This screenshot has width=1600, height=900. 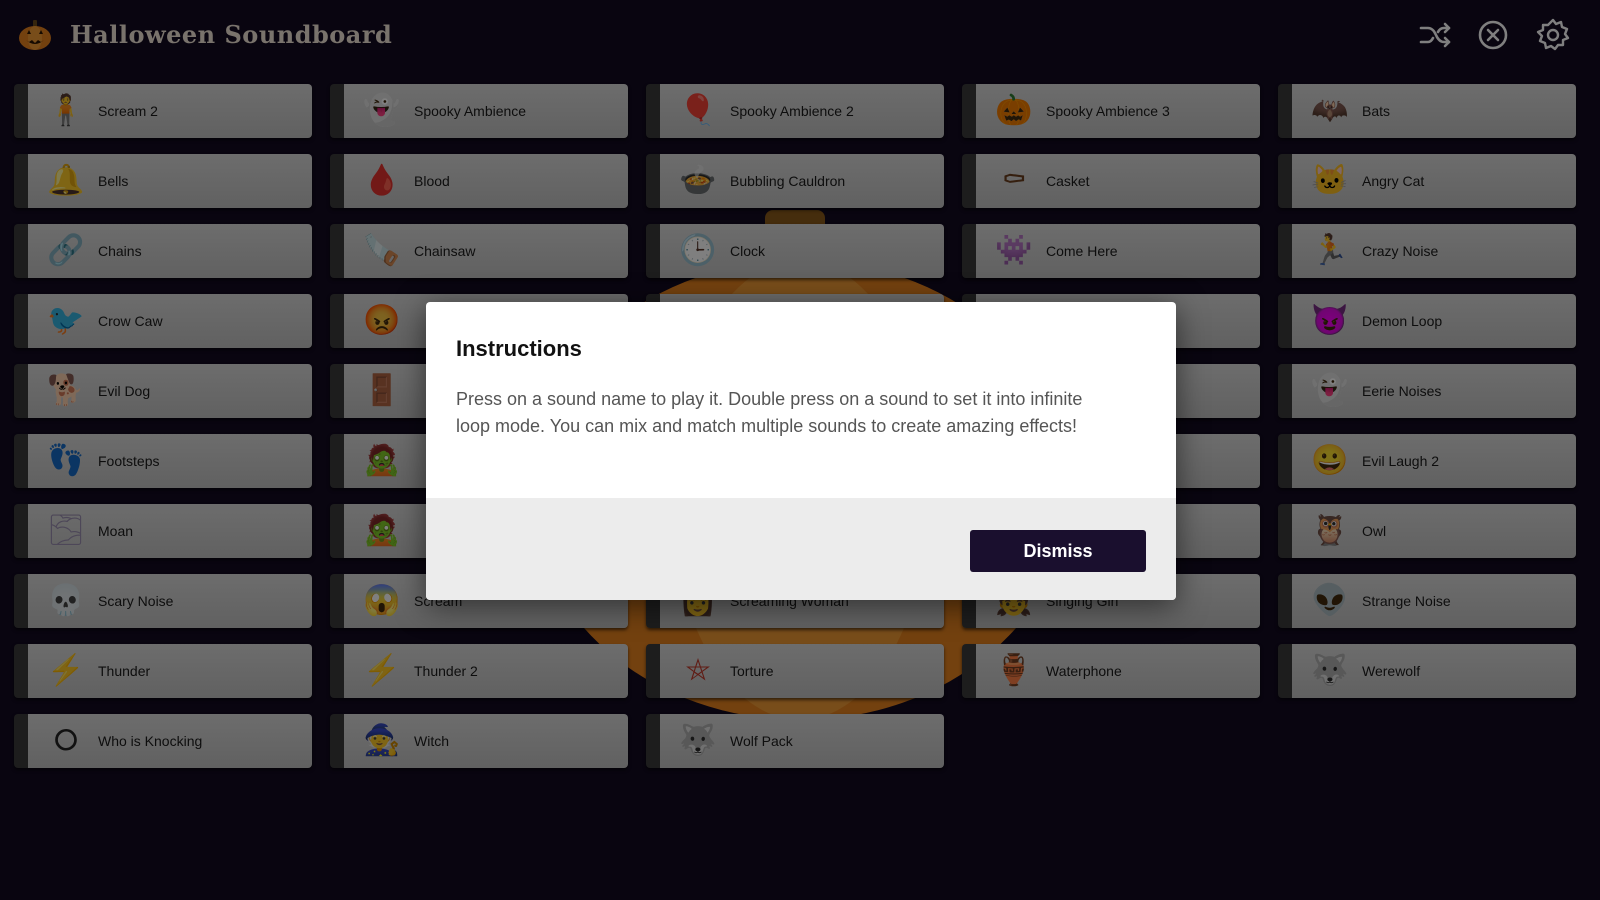 What do you see at coordinates (801, 549) in the screenshot?
I see `dialog-footer: Dismiss` at bounding box center [801, 549].